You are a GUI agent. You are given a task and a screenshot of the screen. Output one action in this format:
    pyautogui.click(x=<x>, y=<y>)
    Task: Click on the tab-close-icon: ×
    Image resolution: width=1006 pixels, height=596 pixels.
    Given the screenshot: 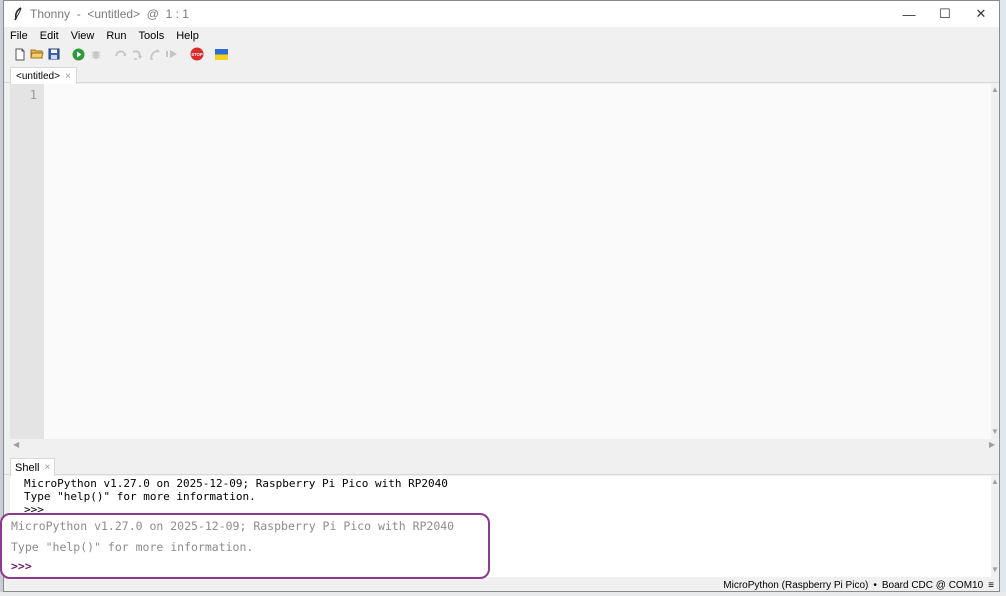 What is the action you would take?
    pyautogui.click(x=68, y=76)
    